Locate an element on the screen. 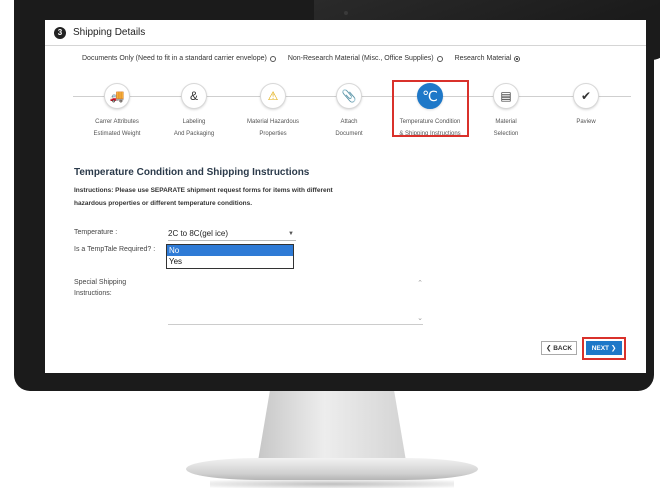 This screenshot has height=498, width=660. step-label-line1: Paview is located at coordinates (586, 122).